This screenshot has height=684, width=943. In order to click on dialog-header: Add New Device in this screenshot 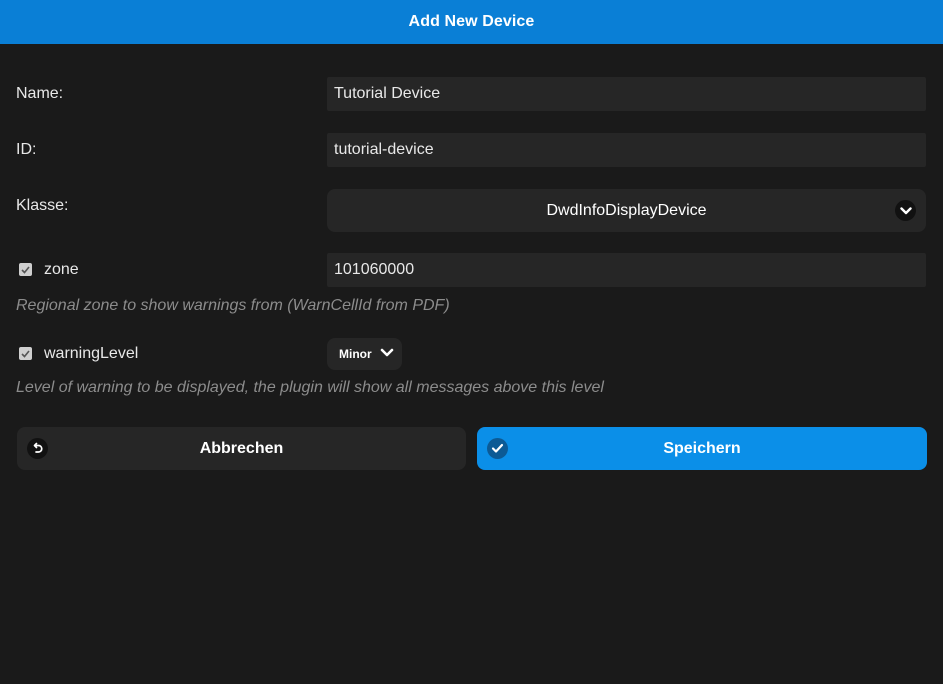, I will do `click(471, 22)`.